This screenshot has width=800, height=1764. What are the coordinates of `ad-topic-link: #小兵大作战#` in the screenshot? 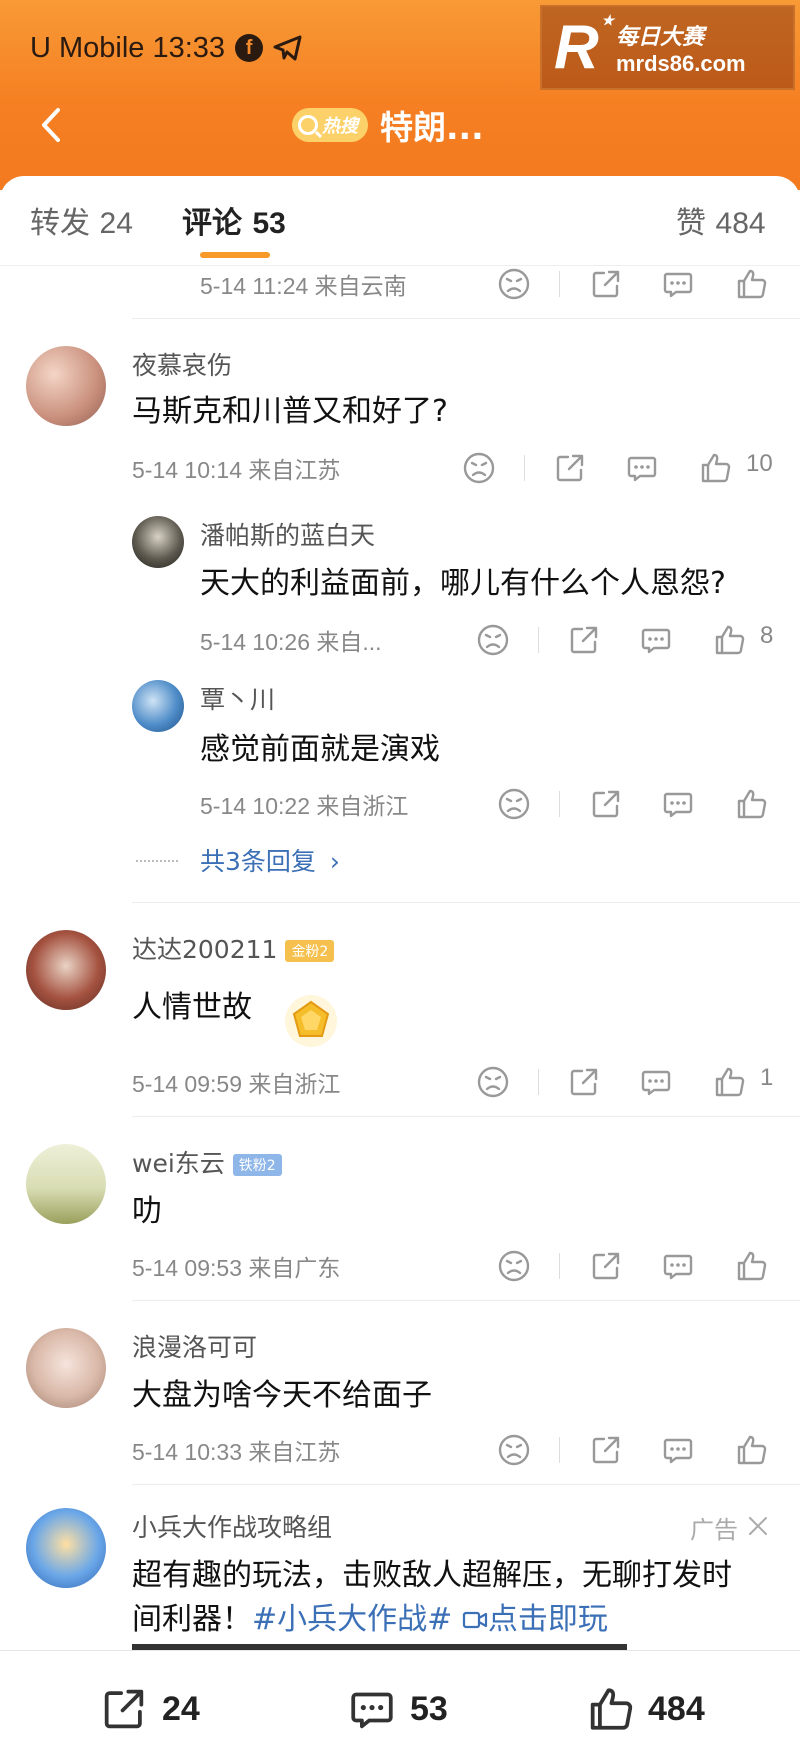 It's located at (352, 1619).